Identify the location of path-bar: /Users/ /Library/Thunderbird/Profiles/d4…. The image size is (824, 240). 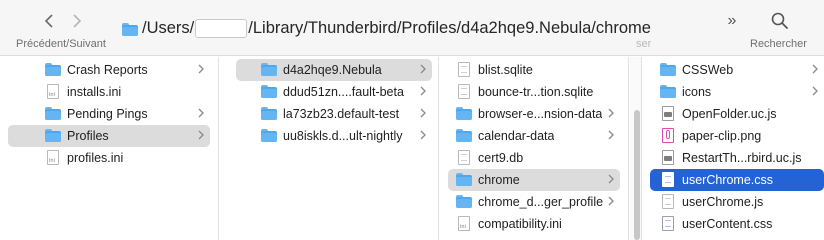
(386, 28).